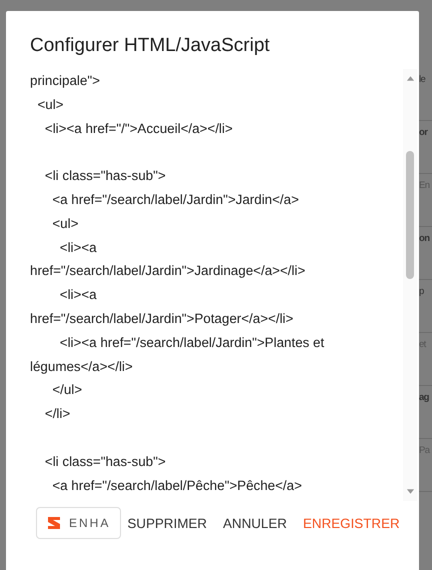 The image size is (432, 570). I want to click on badge-text: ENHA, so click(89, 523).